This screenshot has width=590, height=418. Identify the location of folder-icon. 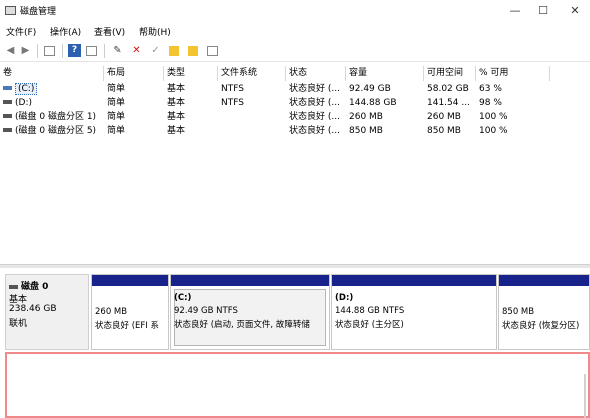
(174, 51).